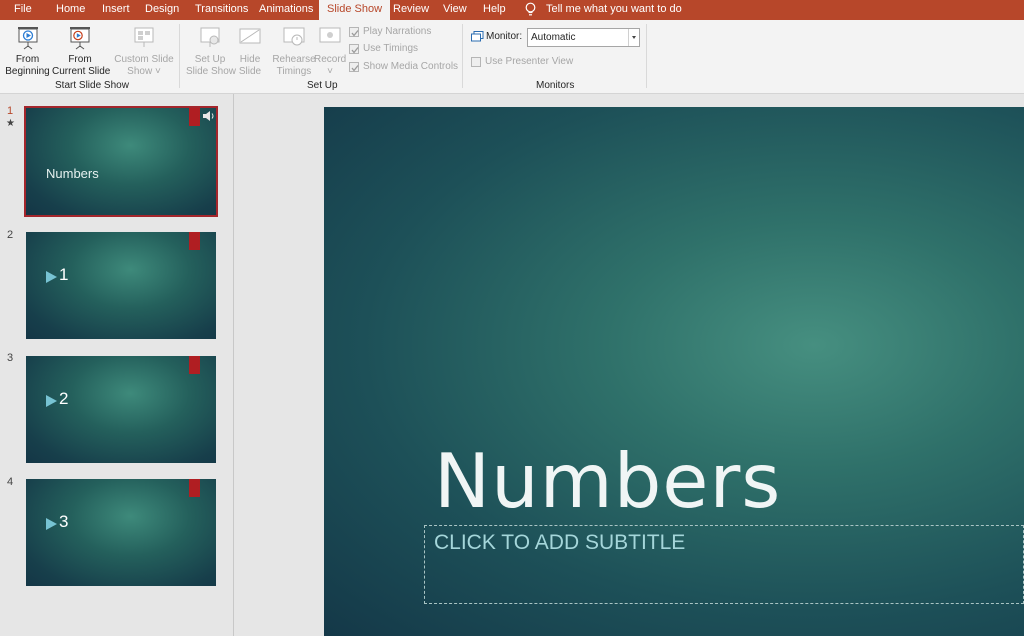 This screenshot has width=1024, height=636. Describe the element at coordinates (250, 71) in the screenshot. I see `hide-slide-label-2: Slide` at that location.